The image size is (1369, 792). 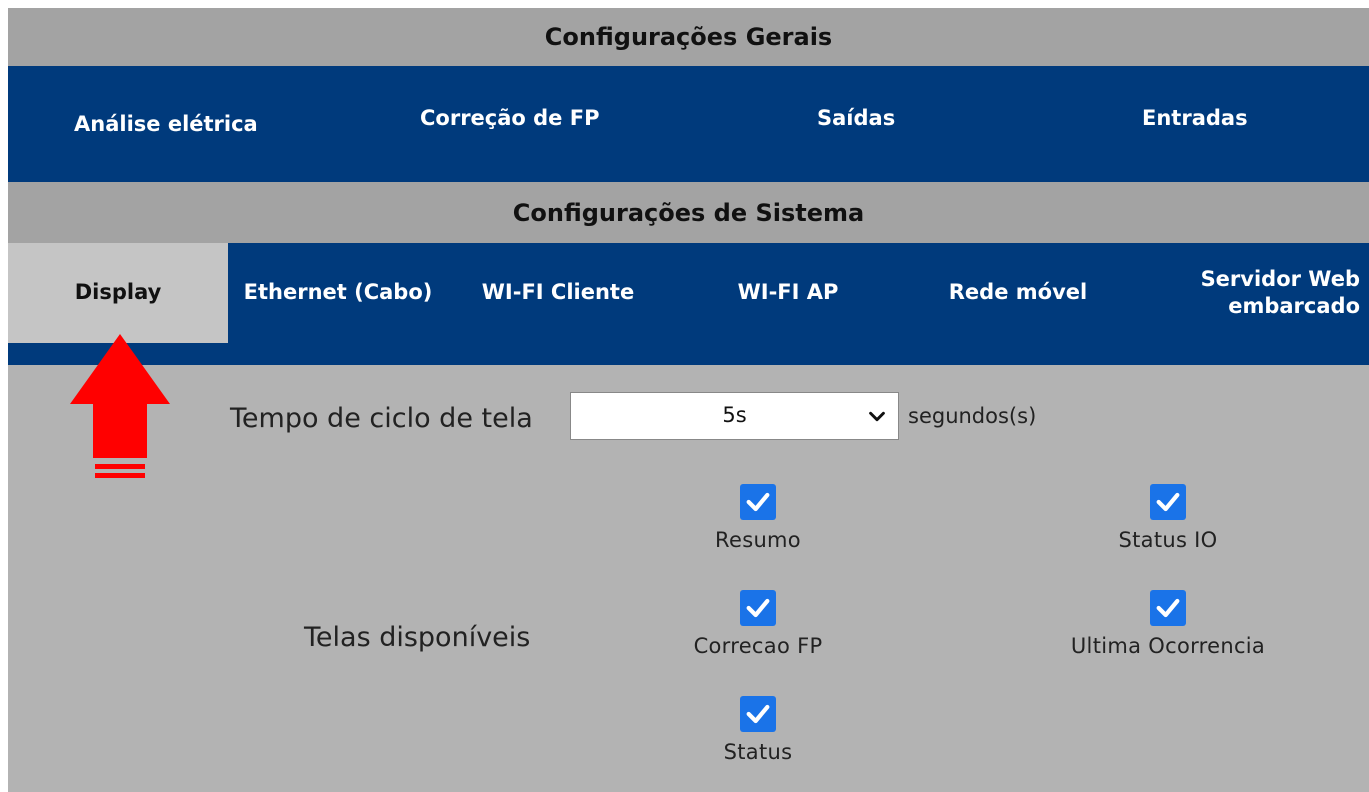 What do you see at coordinates (758, 752) in the screenshot?
I see `screen-label-status: Status` at bounding box center [758, 752].